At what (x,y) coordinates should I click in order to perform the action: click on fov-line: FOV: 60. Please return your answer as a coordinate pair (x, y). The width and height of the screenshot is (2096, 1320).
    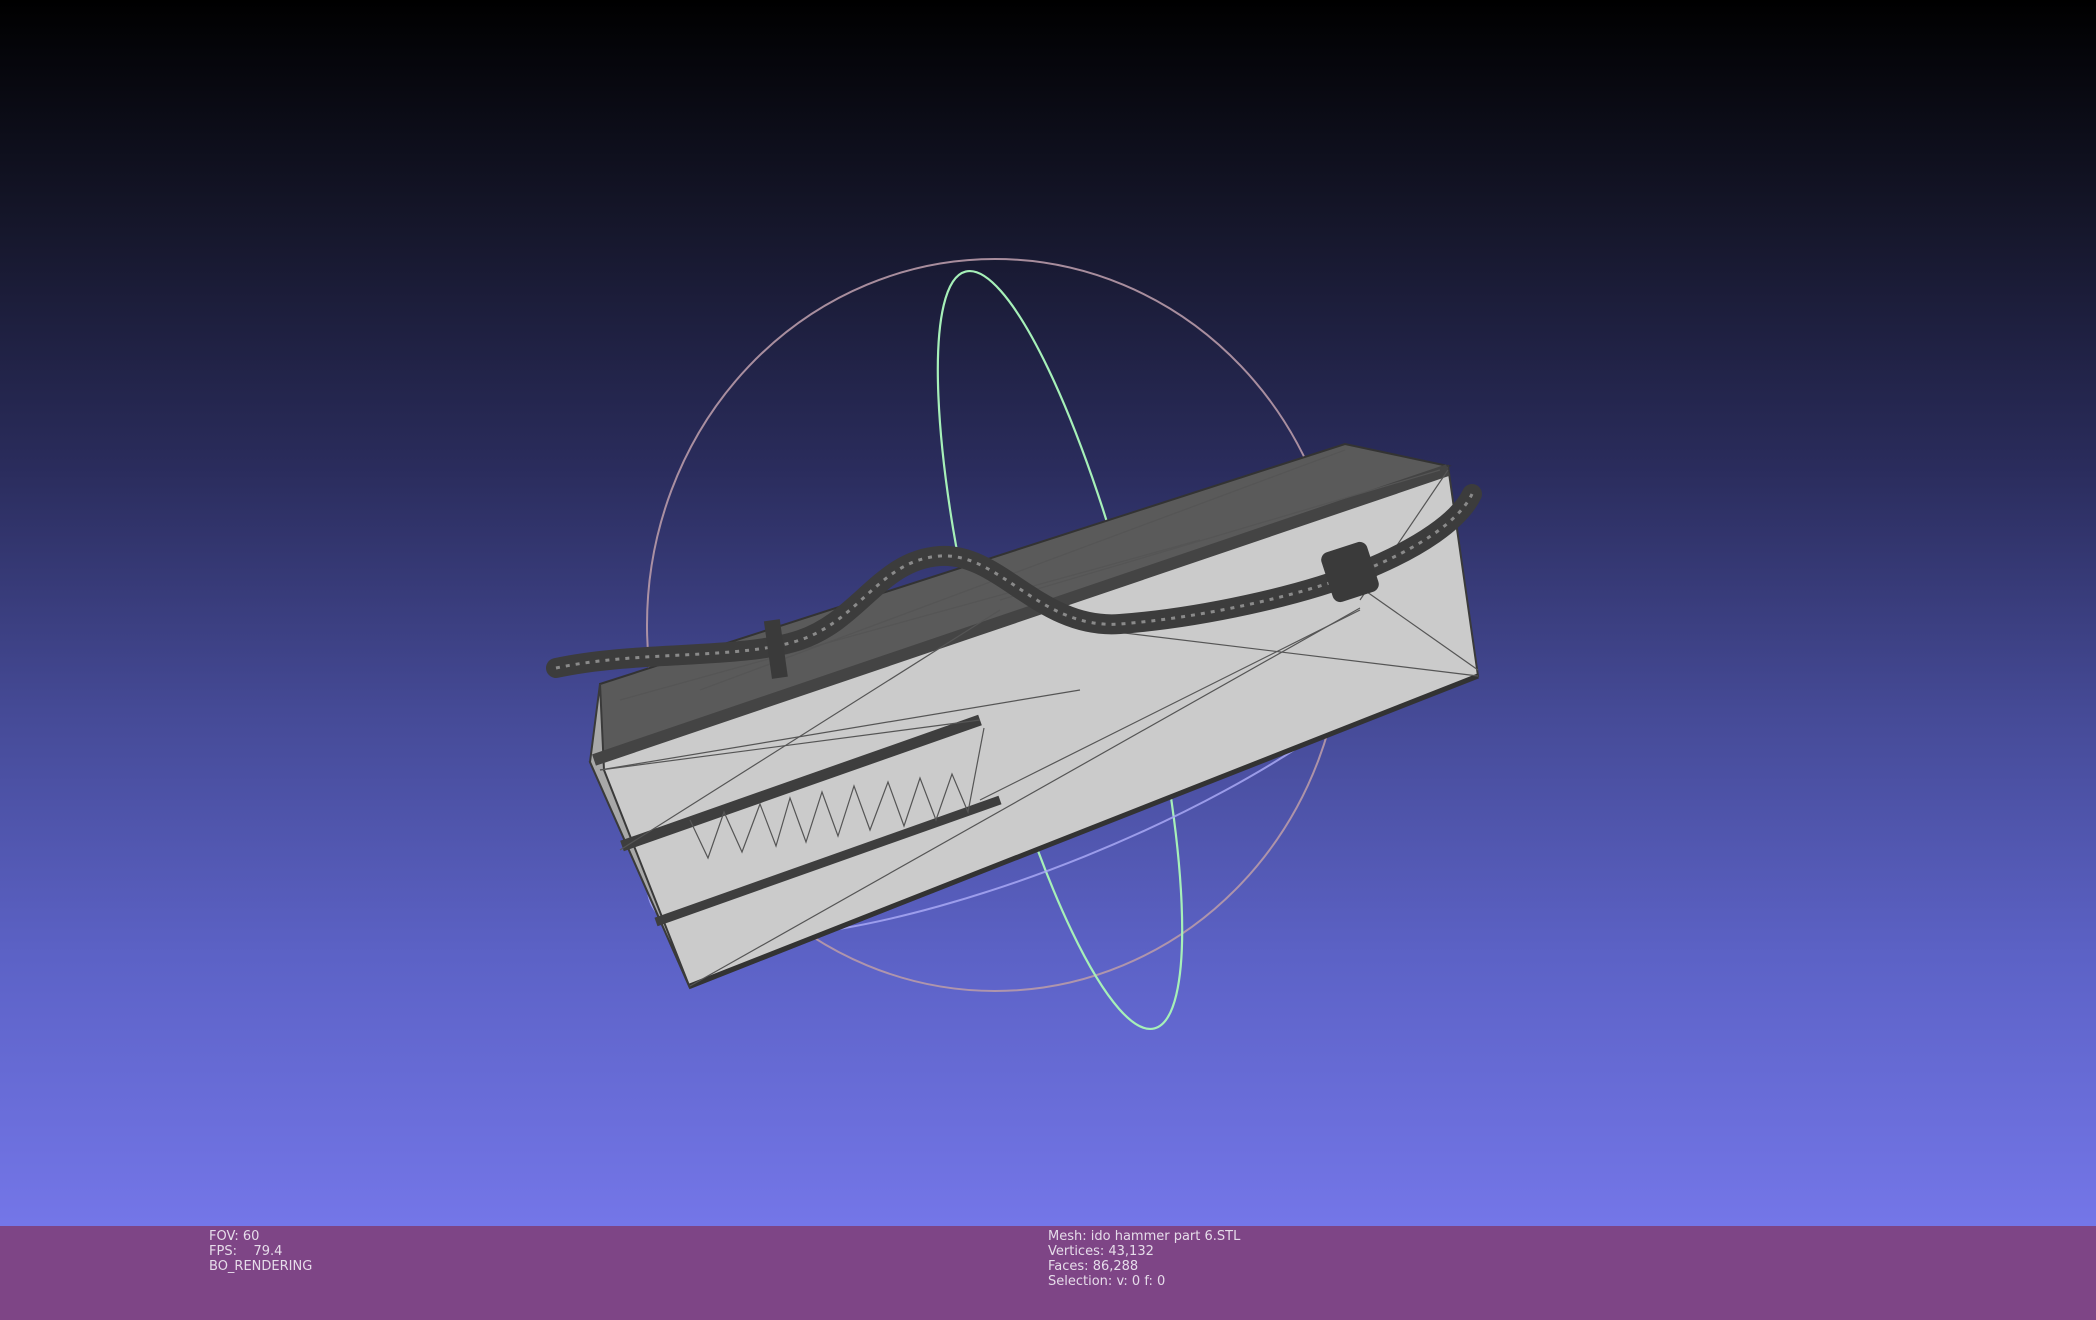
    Looking at the image, I should click on (260, 1236).